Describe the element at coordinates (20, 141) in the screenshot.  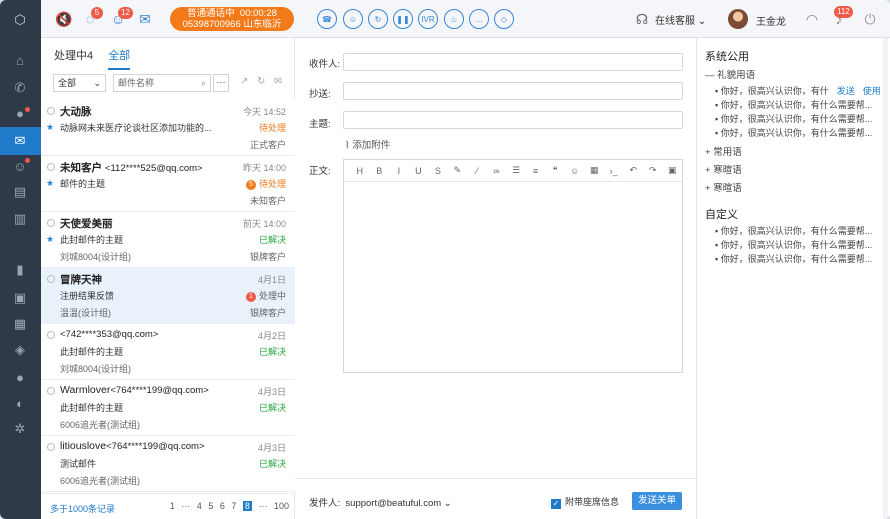
I see `mail-icon: ✉` at that location.